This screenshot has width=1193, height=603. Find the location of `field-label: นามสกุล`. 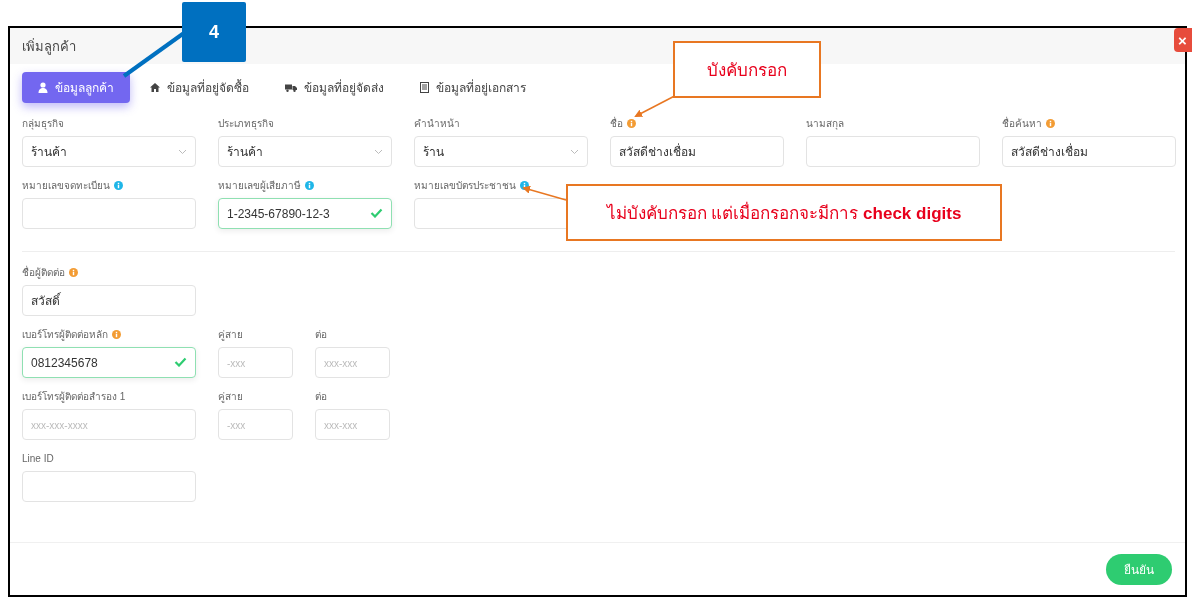

field-label: นามสกุล is located at coordinates (825, 124).